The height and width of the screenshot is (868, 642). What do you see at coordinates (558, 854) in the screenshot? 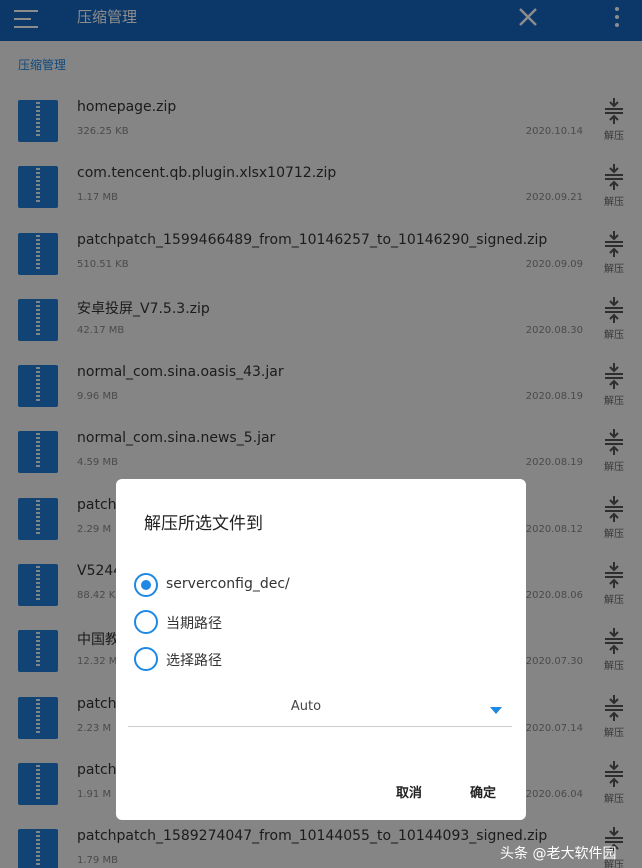
I see `watermark: 头条 @老大软件园` at bounding box center [558, 854].